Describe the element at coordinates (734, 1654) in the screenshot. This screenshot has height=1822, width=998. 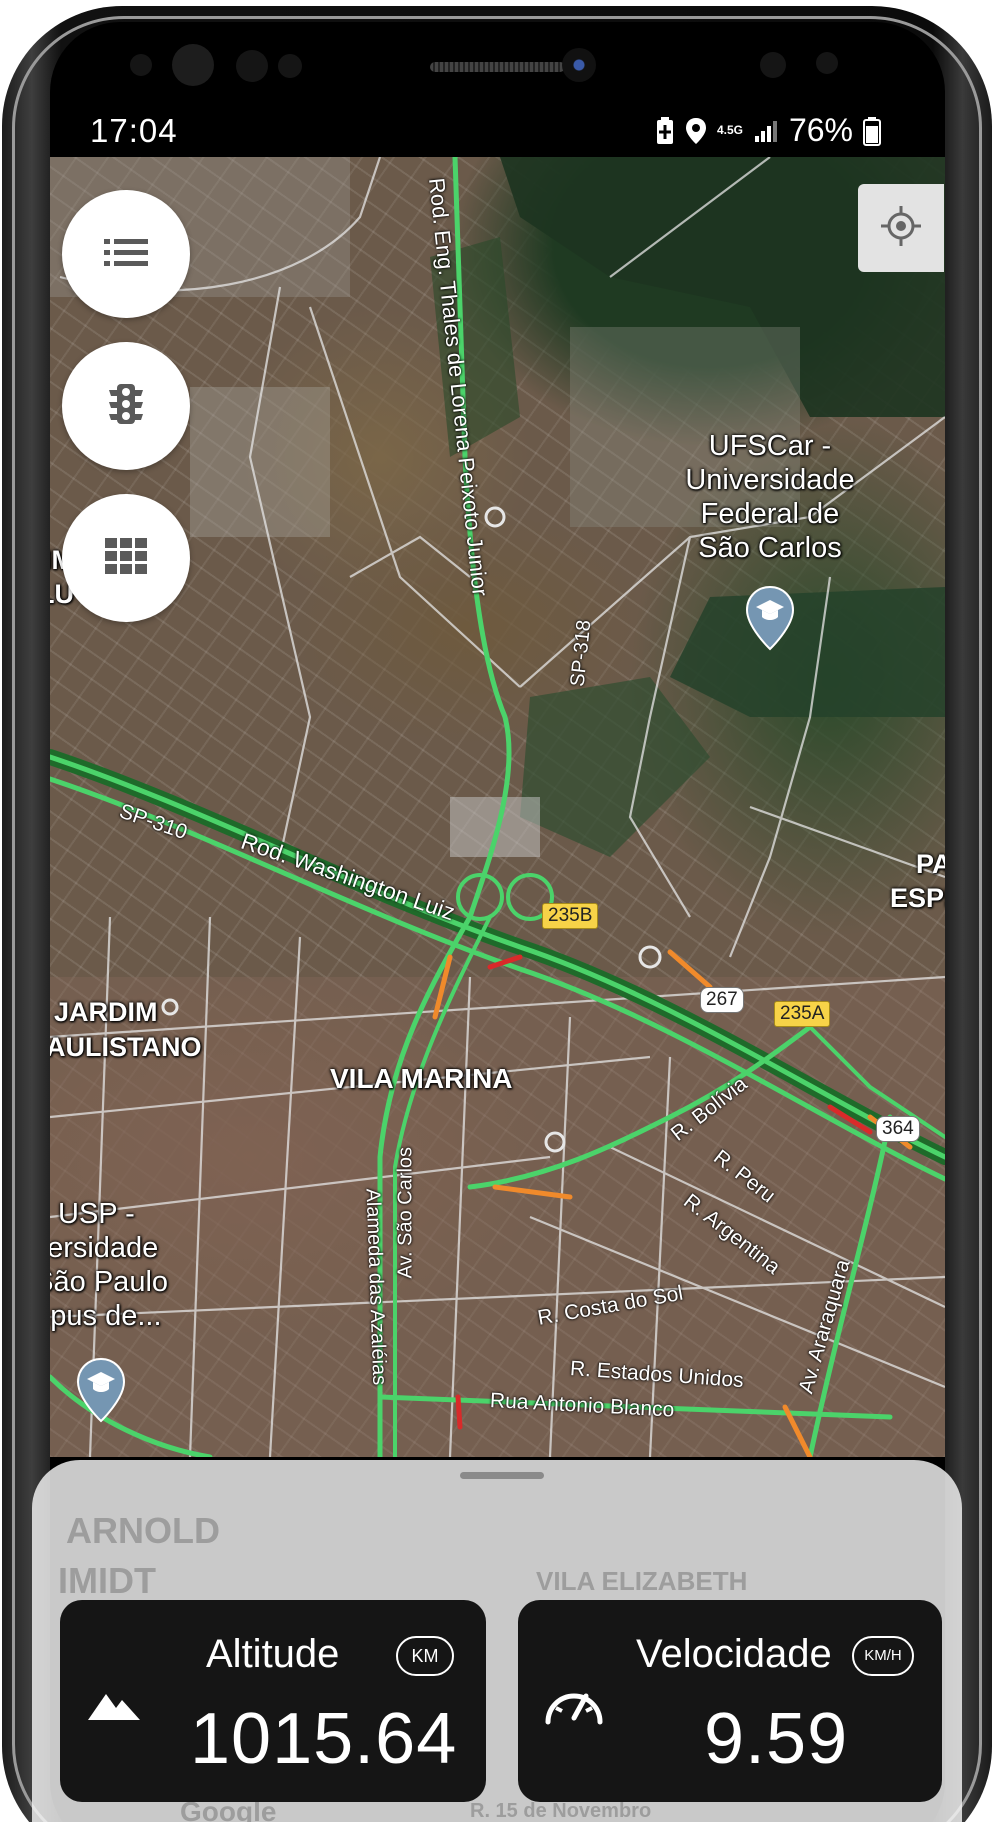
I see `speed-title: Velocidade` at that location.